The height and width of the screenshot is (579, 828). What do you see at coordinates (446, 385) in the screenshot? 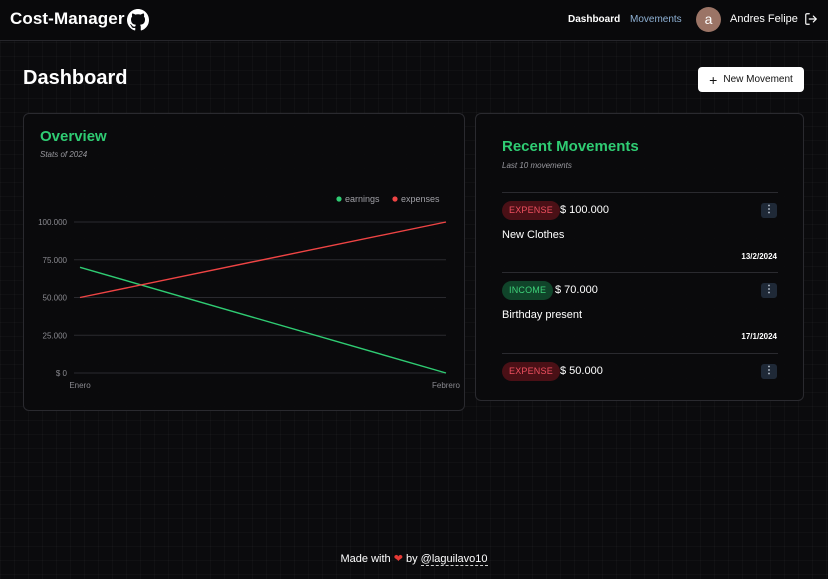
I see `chart-x-tick-label: Febrero` at bounding box center [446, 385].